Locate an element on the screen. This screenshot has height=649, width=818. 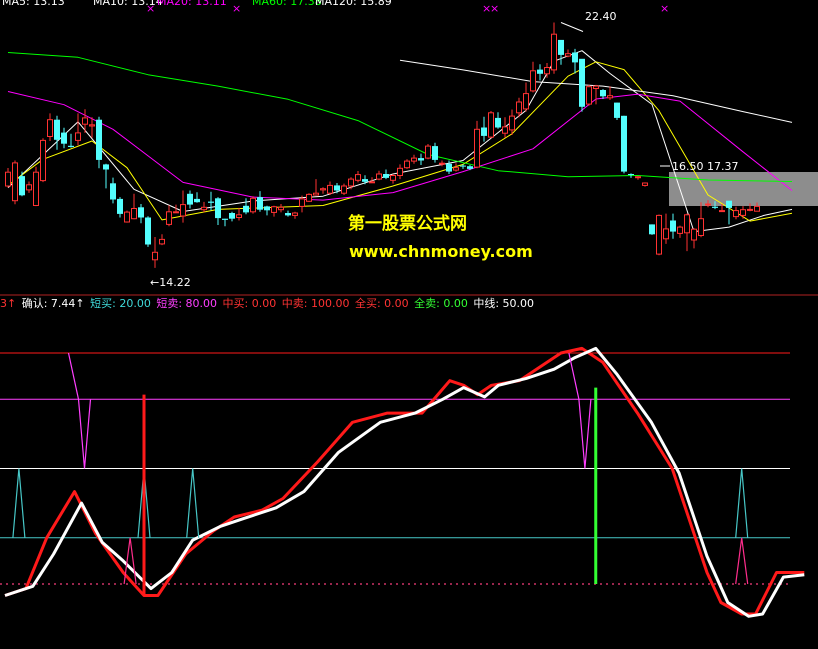
ma60-legend: MA60: 17.38 is located at coordinates (287, 4).